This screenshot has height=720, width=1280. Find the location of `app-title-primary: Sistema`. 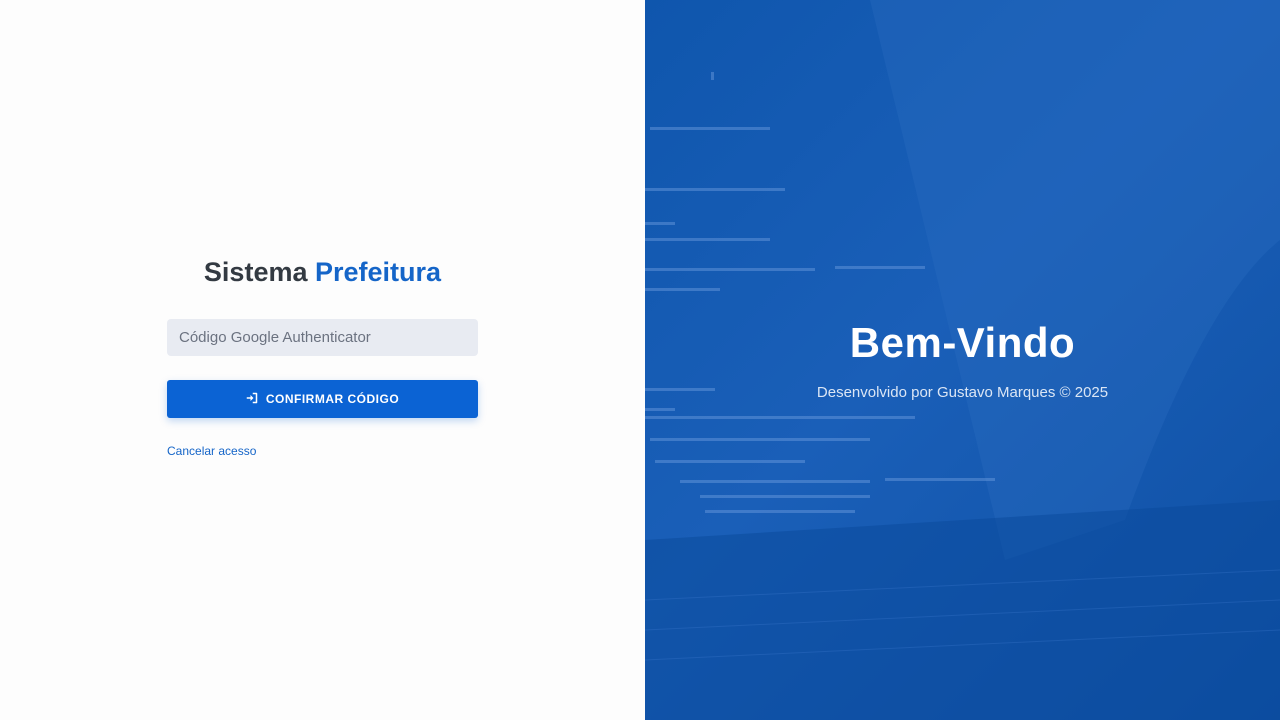

app-title-primary: Sistema is located at coordinates (255, 272).